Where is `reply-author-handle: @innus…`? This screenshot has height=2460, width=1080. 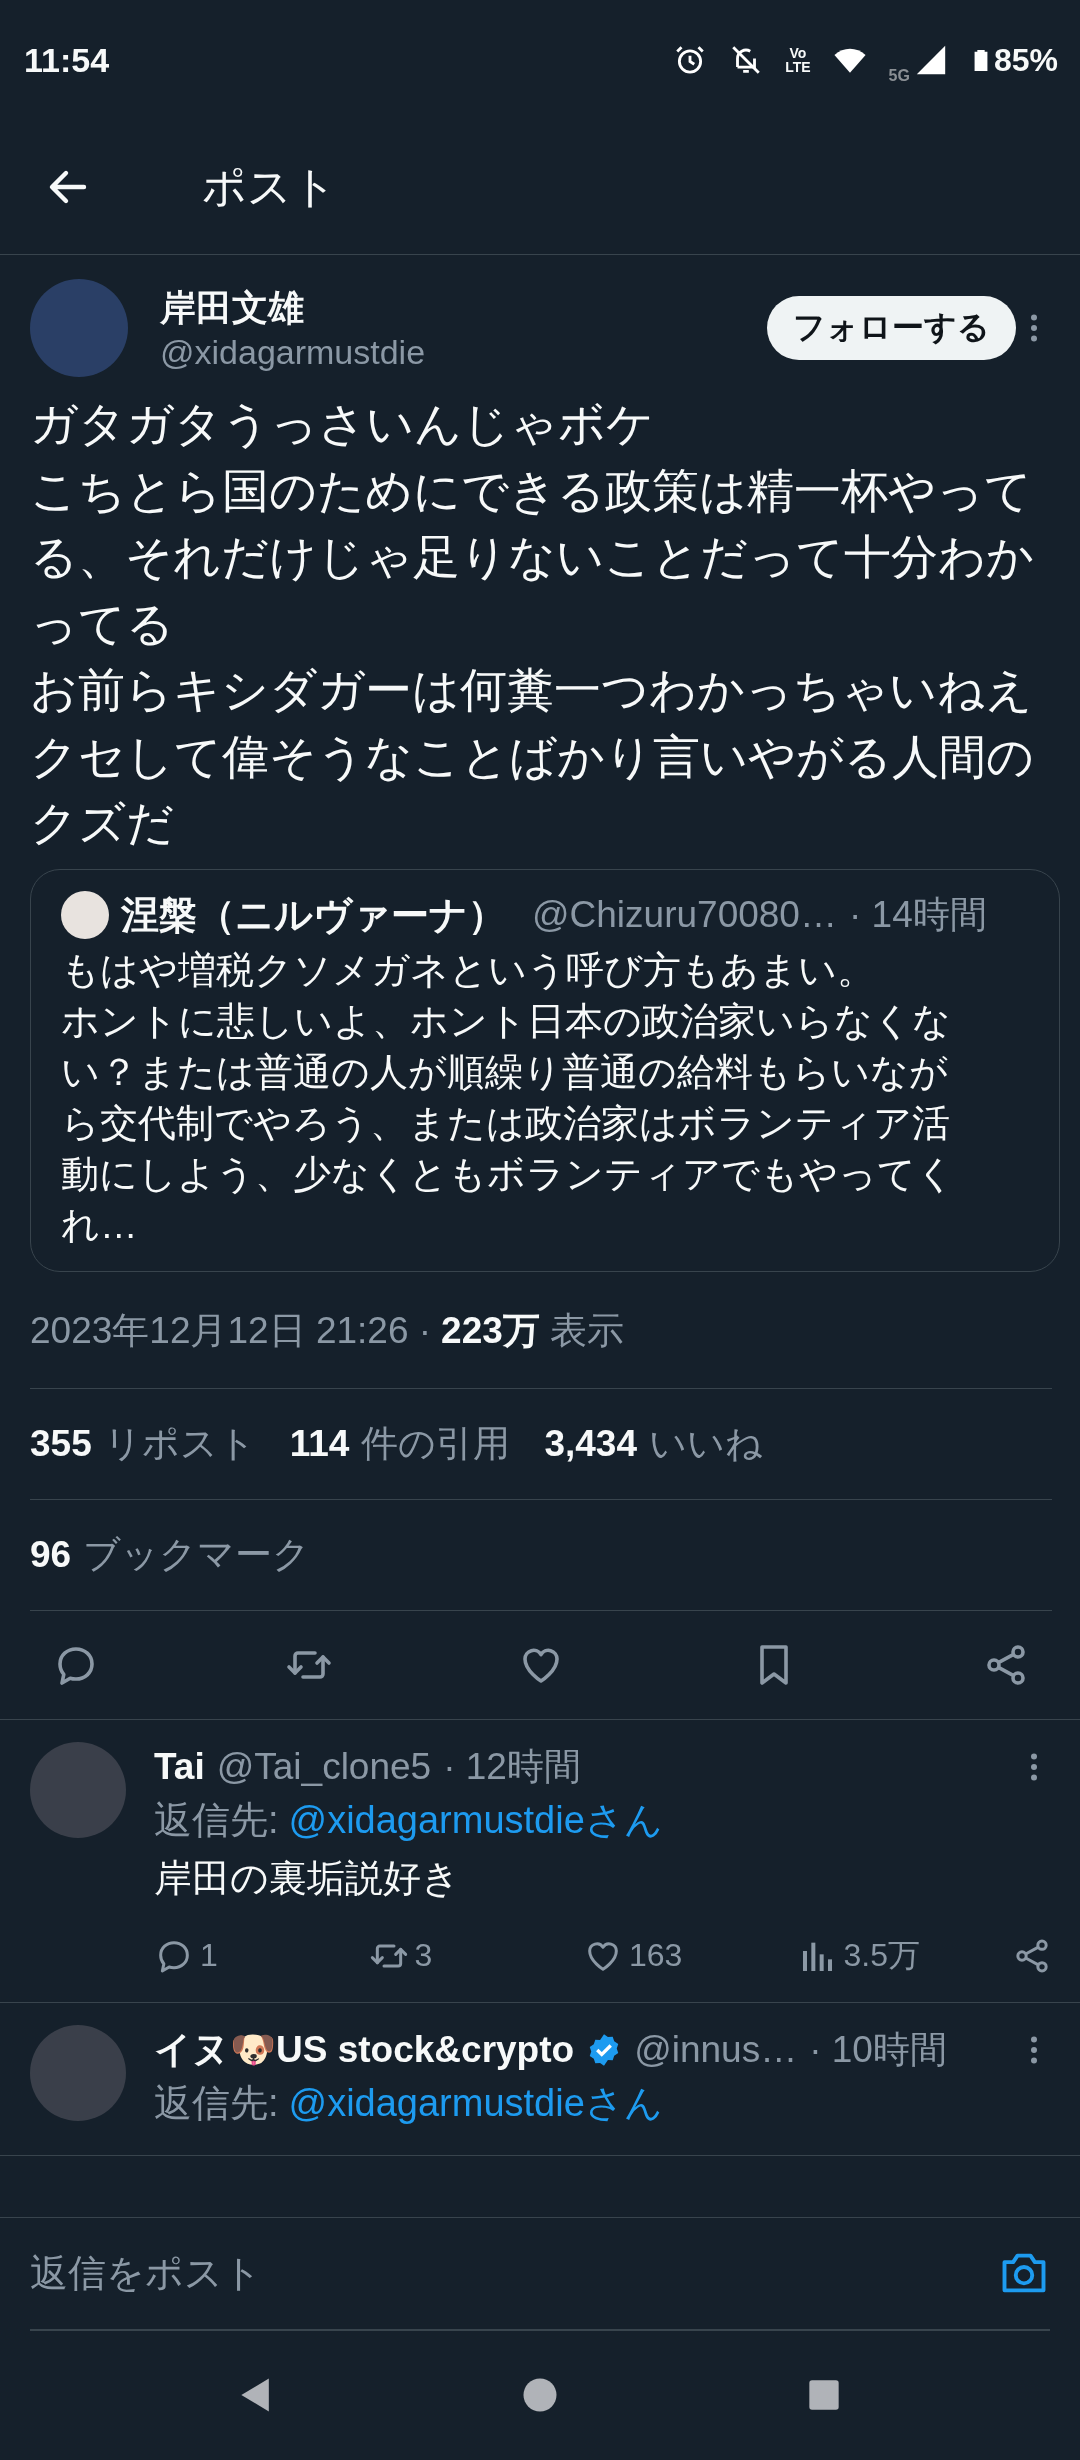
reply-author-handle: @innus… is located at coordinates (716, 2049).